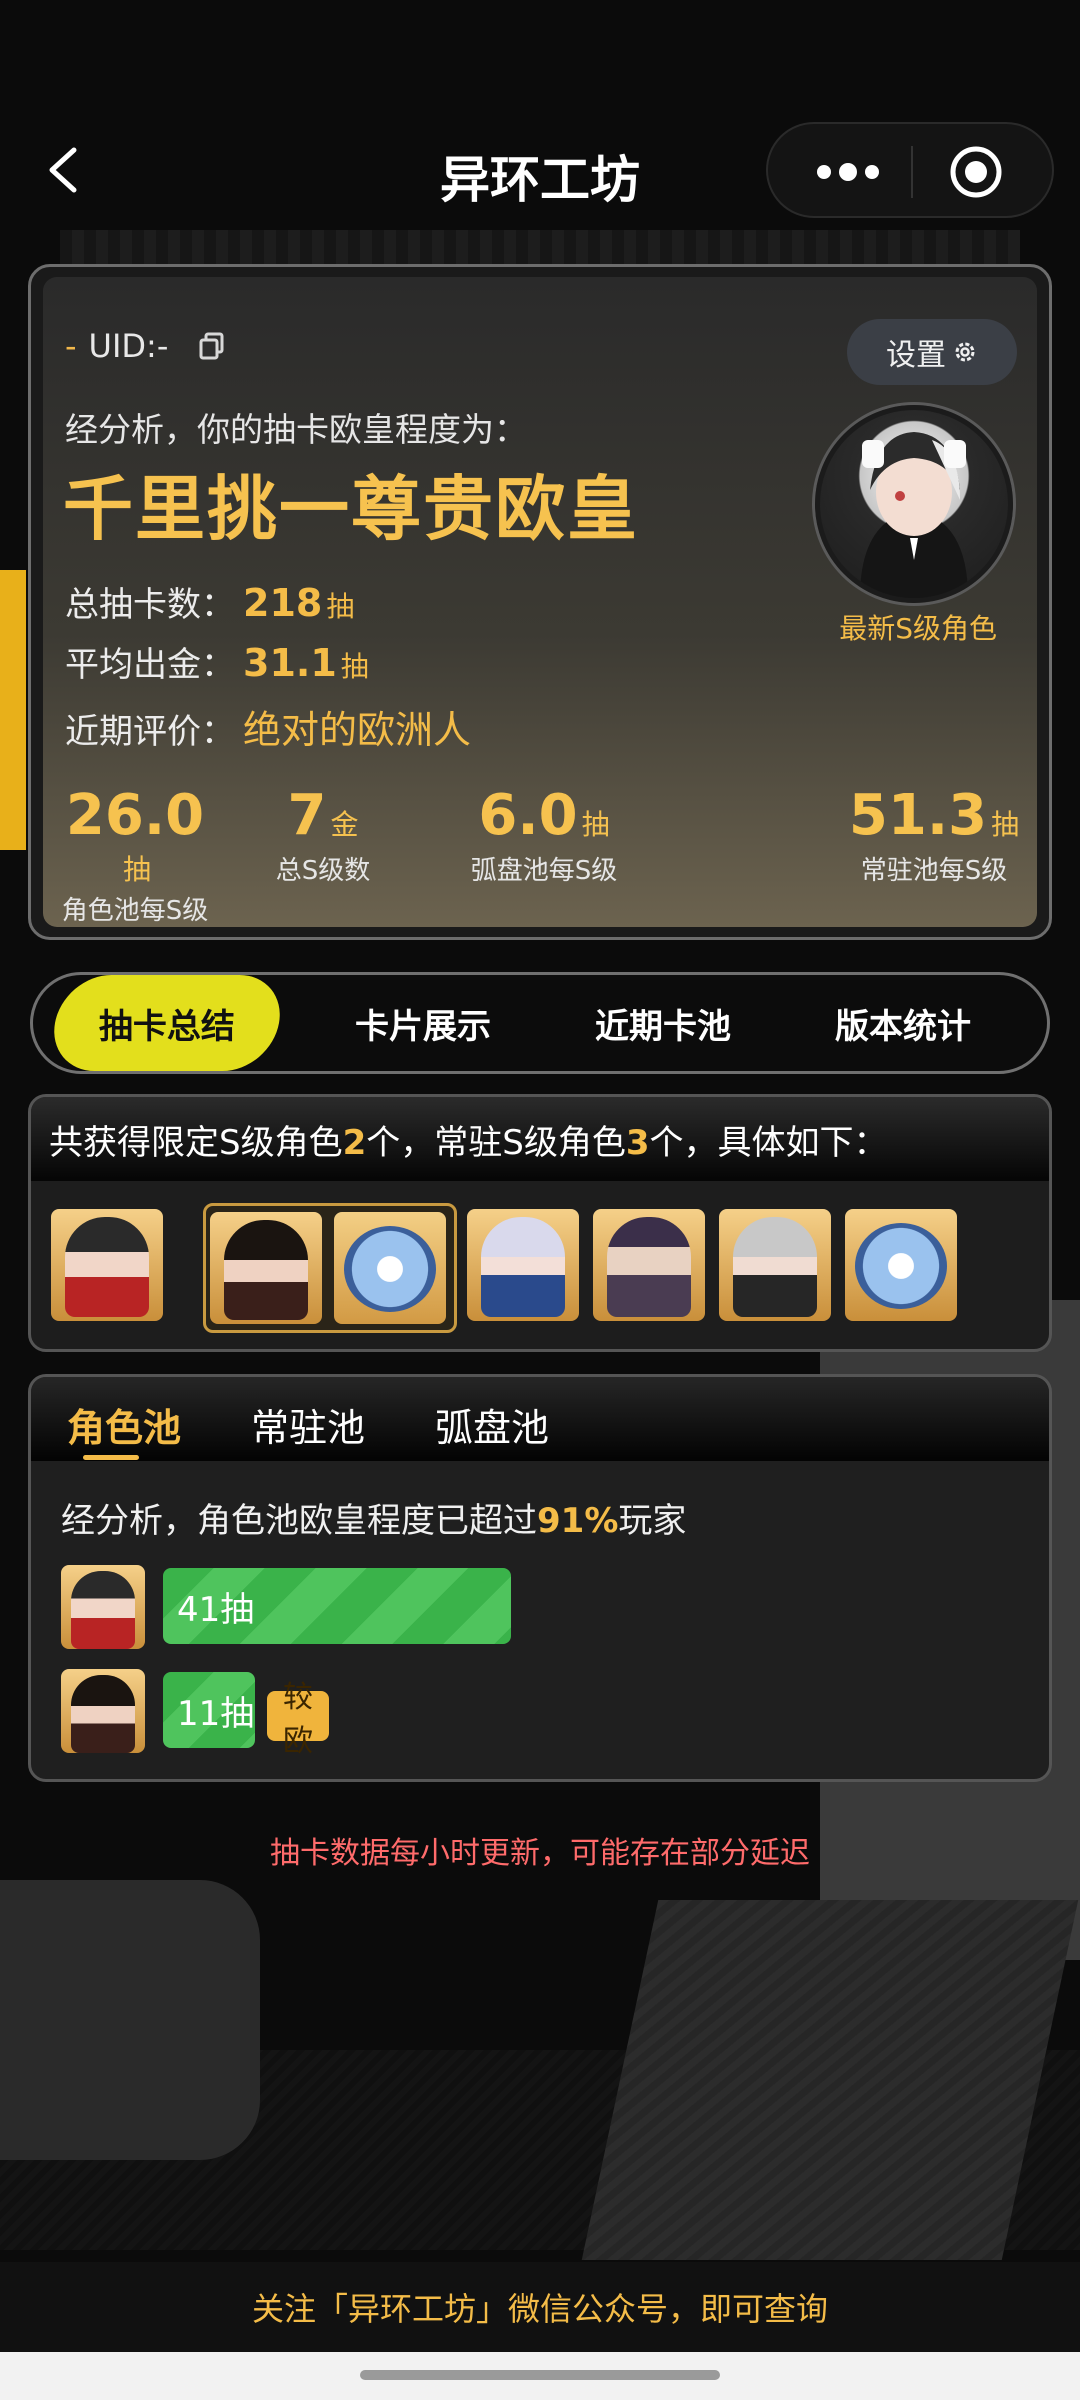 This screenshot has width=1080, height=2400. I want to click on update-notice: 抽卡数据每小时更新，可能存在部分延迟, so click(540, 1853).